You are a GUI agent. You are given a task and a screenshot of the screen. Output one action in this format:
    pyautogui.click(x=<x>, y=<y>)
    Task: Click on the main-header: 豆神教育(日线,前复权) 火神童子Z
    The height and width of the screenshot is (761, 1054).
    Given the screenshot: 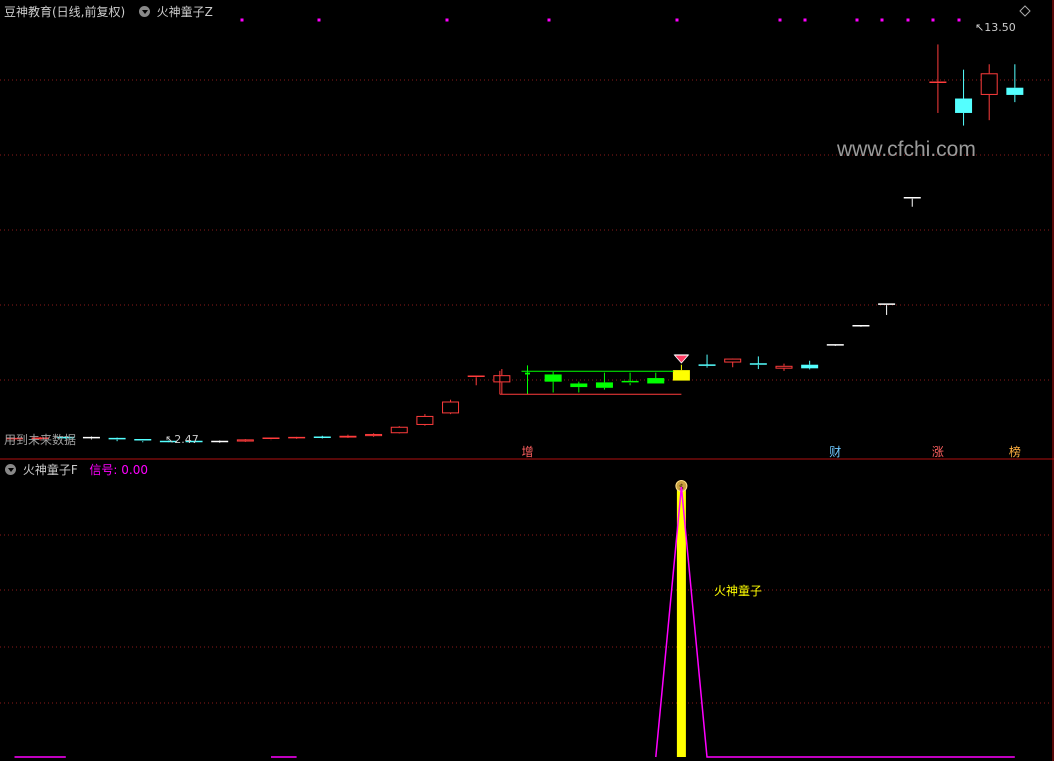 What is the action you would take?
    pyautogui.click(x=108, y=11)
    